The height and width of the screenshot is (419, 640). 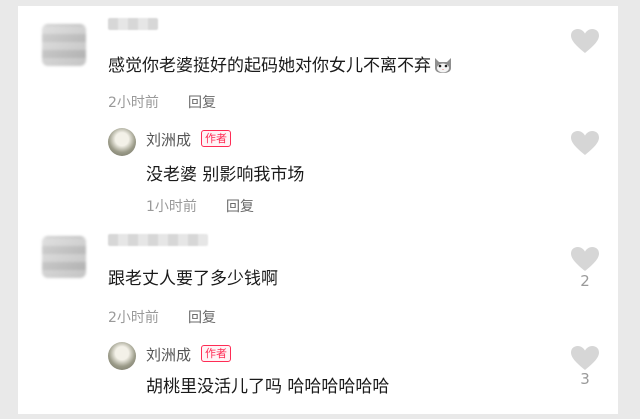 I want to click on reply-time: 1小时前, so click(x=171, y=207).